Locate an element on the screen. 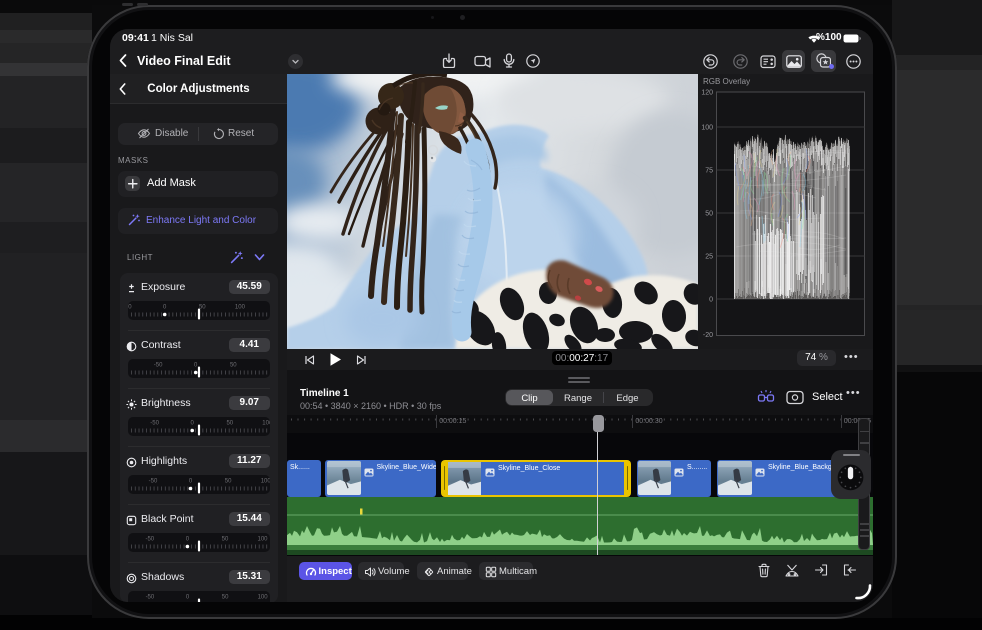 The height and width of the screenshot is (630, 982). svg-text: 120 is located at coordinates (707, 93).